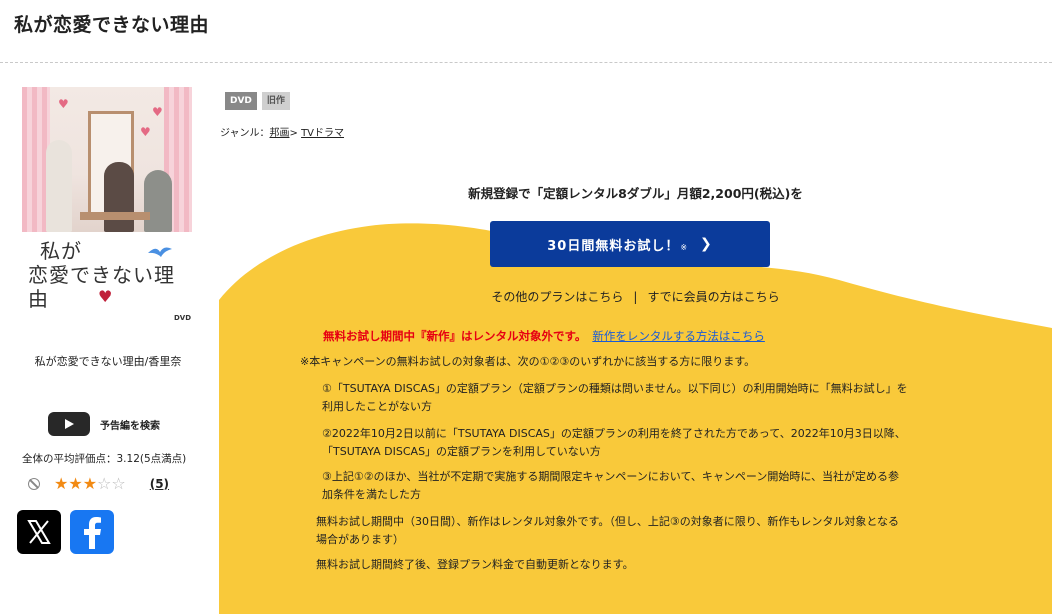  What do you see at coordinates (104, 459) in the screenshot?
I see `average-rating: 全体の平均評価点：3.12(5点満点)` at bounding box center [104, 459].